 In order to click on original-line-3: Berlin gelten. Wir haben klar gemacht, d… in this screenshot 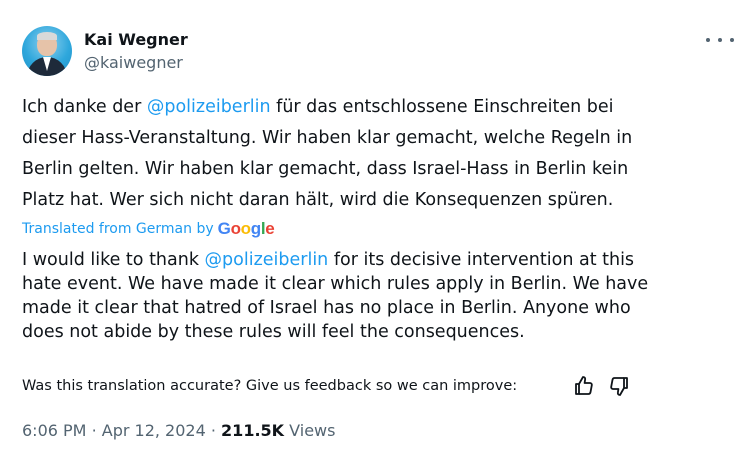, I will do `click(325, 169)`.